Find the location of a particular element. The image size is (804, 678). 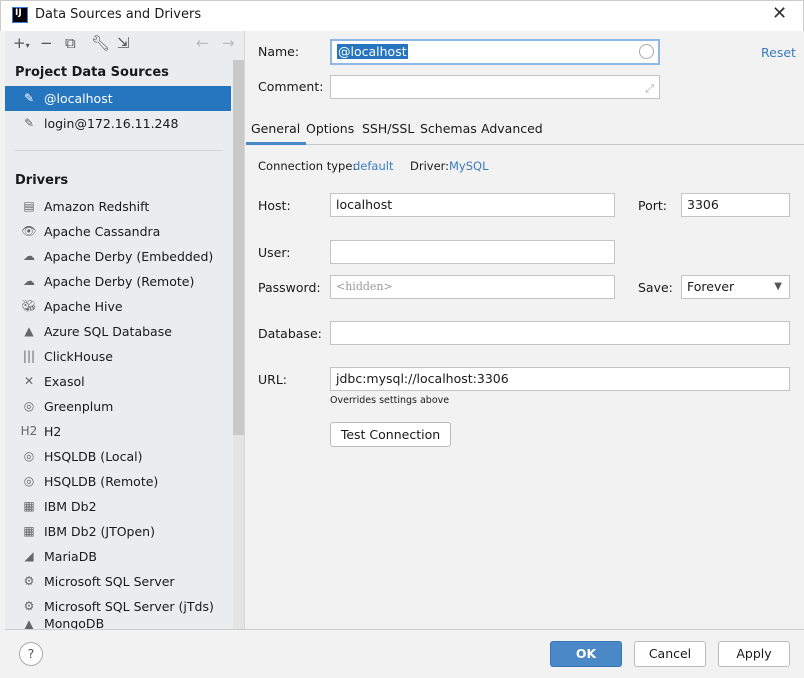

driver-icon: ▦ is located at coordinates (29, 506).